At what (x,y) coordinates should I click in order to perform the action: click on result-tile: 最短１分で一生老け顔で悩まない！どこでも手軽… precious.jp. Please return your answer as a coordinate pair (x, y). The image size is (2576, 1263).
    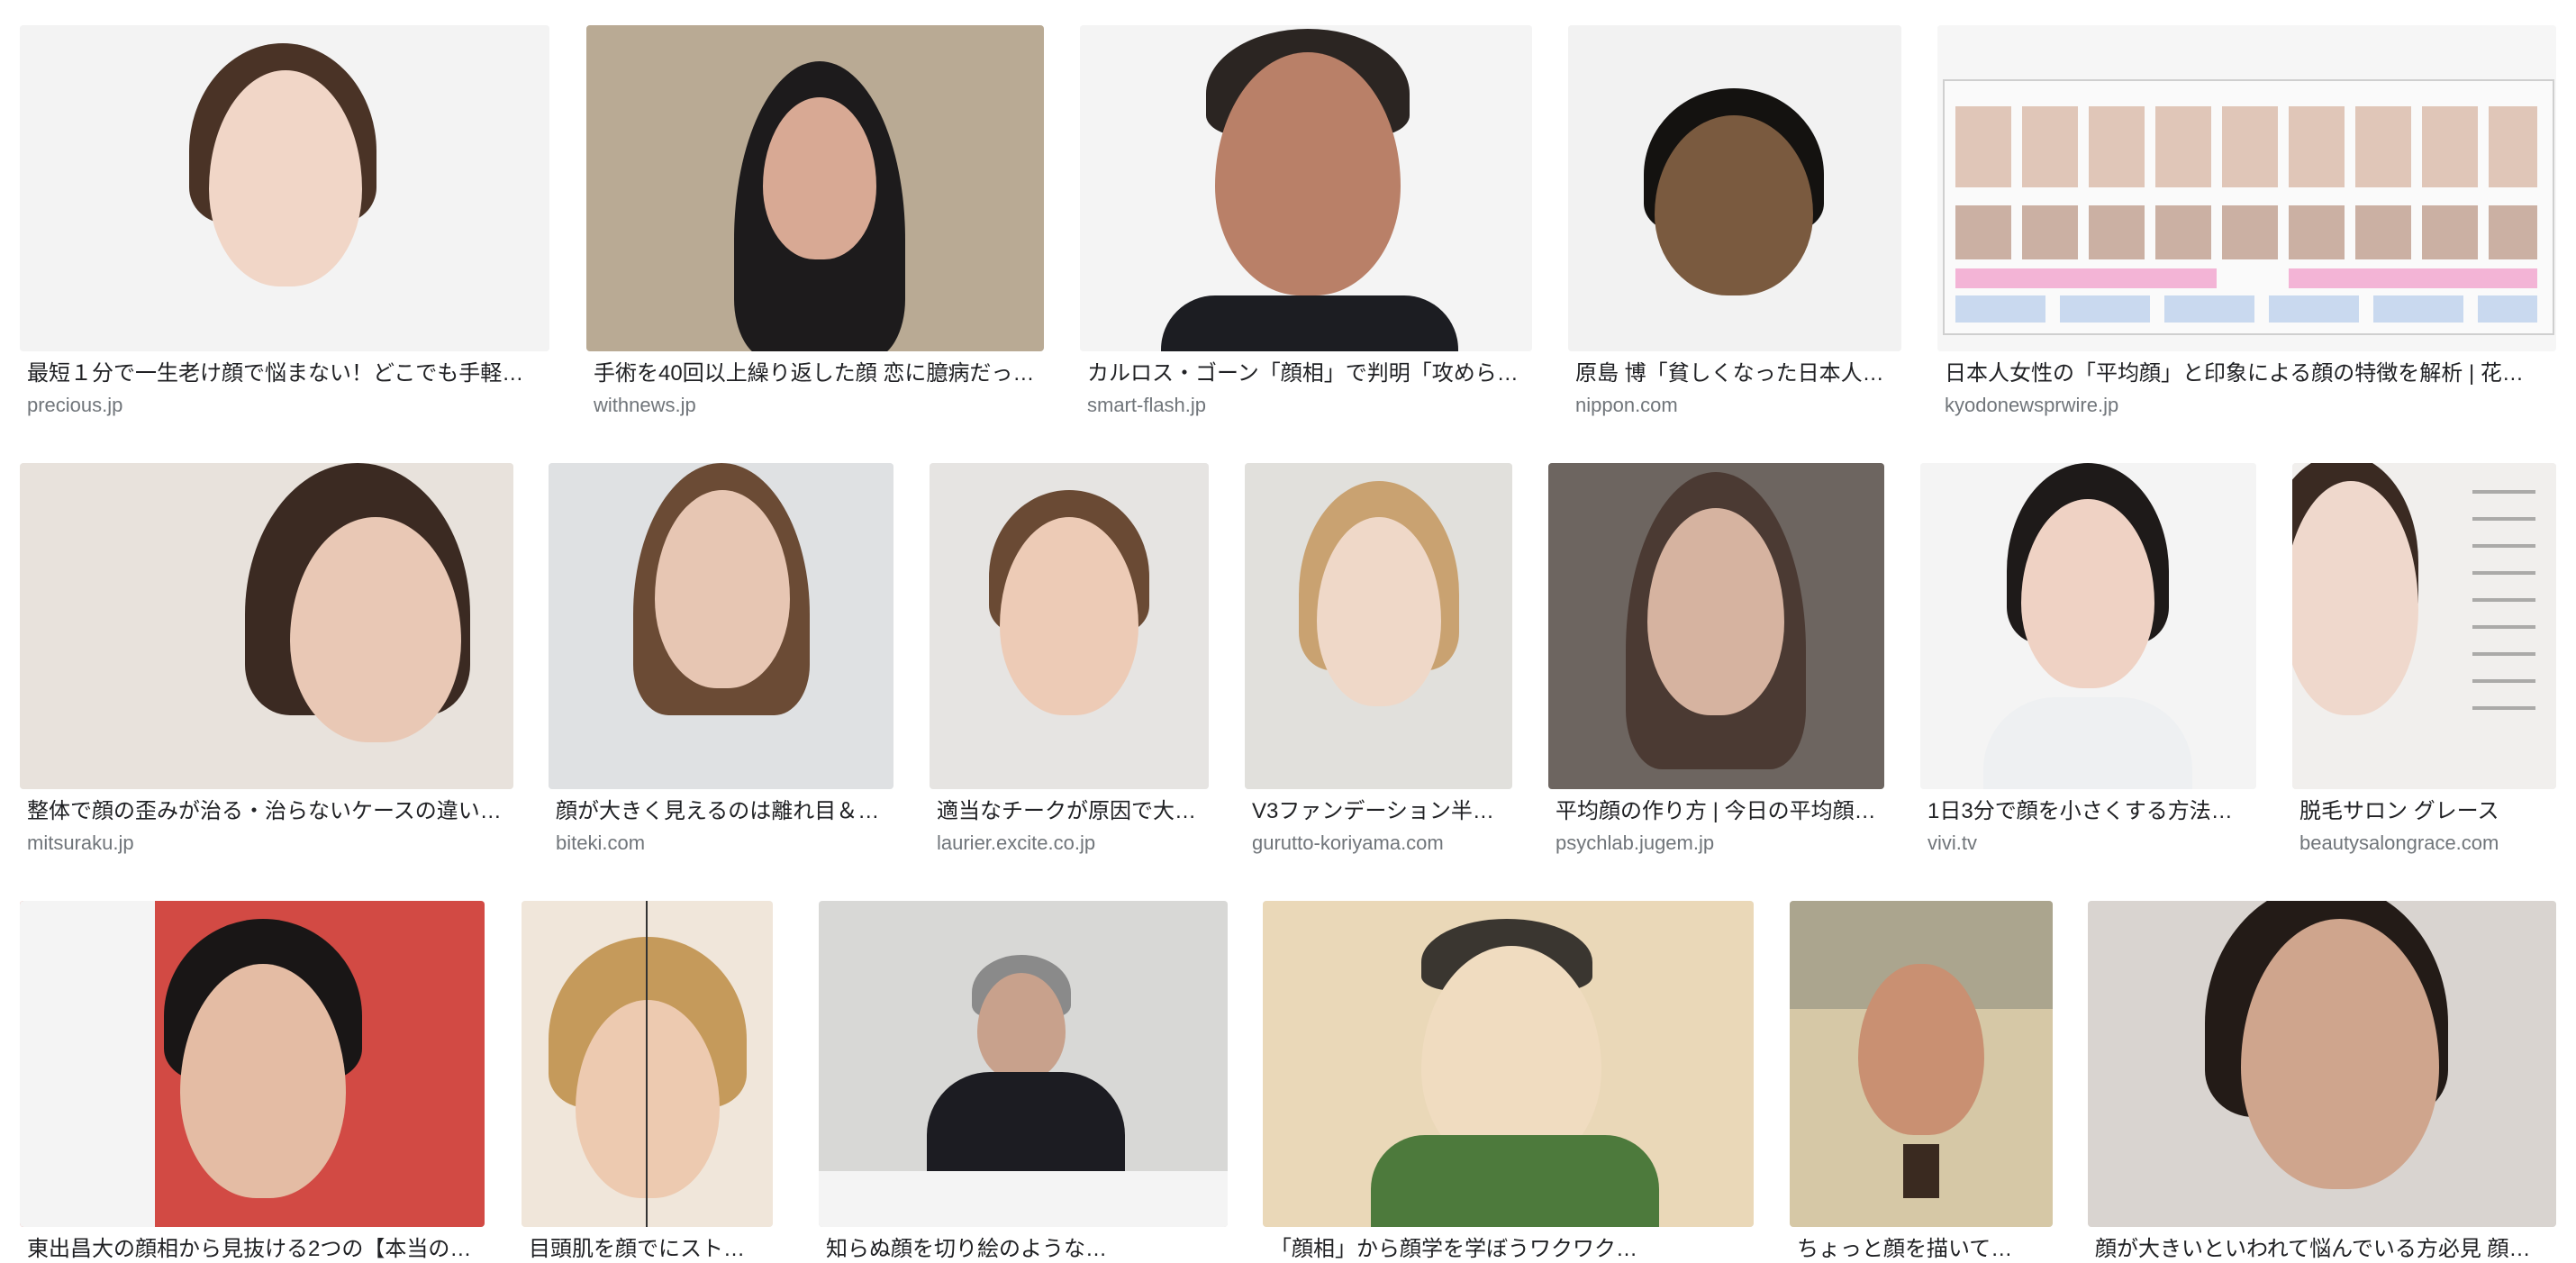
    Looking at the image, I should click on (284, 232).